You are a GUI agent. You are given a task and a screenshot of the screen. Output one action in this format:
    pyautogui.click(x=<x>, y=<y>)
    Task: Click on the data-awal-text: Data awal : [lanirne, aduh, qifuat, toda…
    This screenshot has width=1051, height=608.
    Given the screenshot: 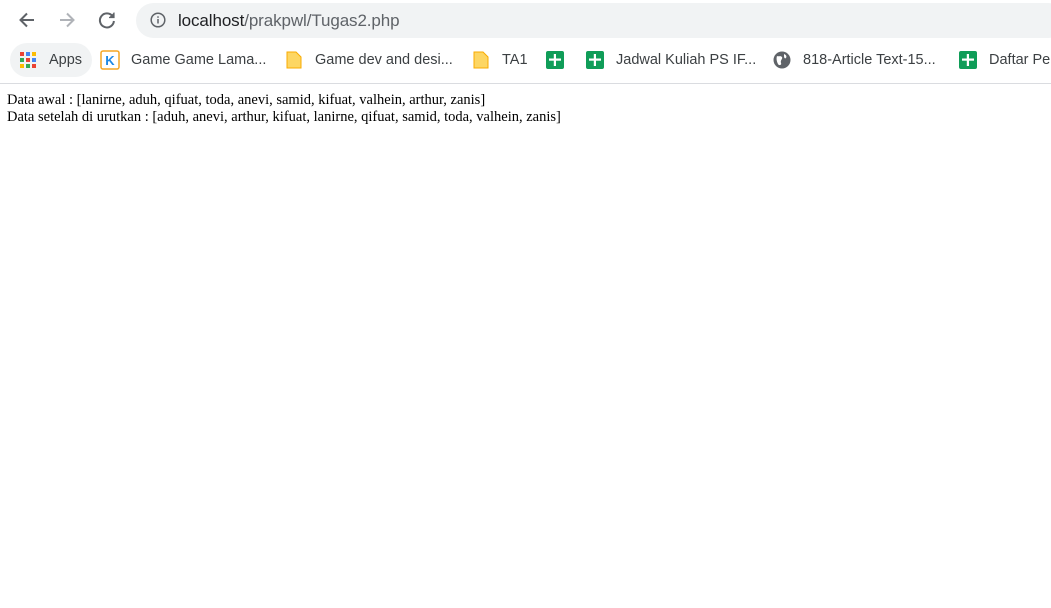 What is the action you would take?
    pyautogui.click(x=246, y=100)
    